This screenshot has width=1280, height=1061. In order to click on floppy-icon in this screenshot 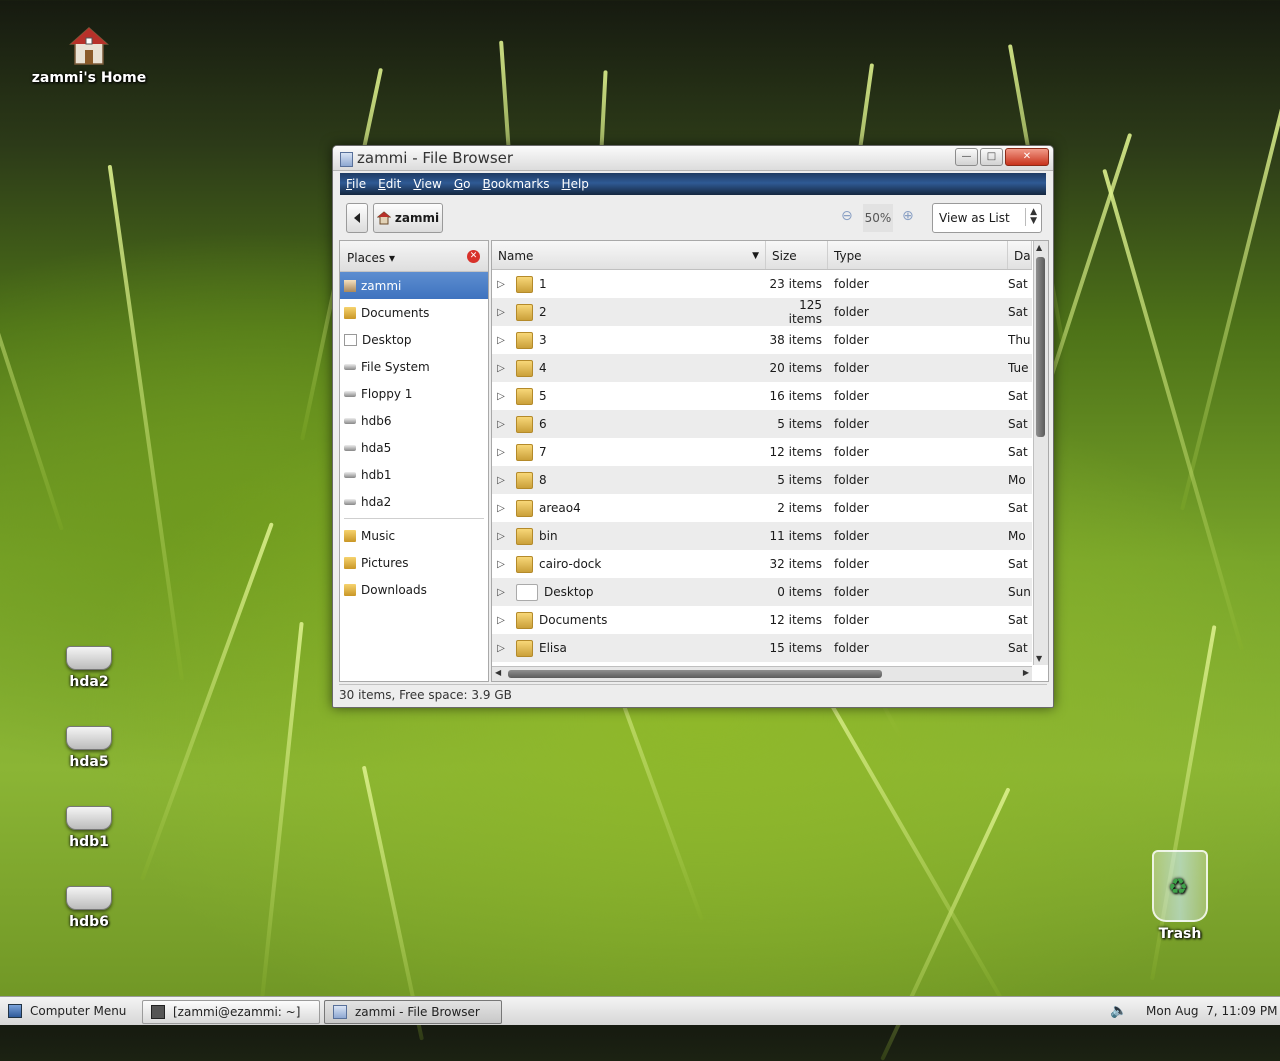, I will do `click(350, 393)`.